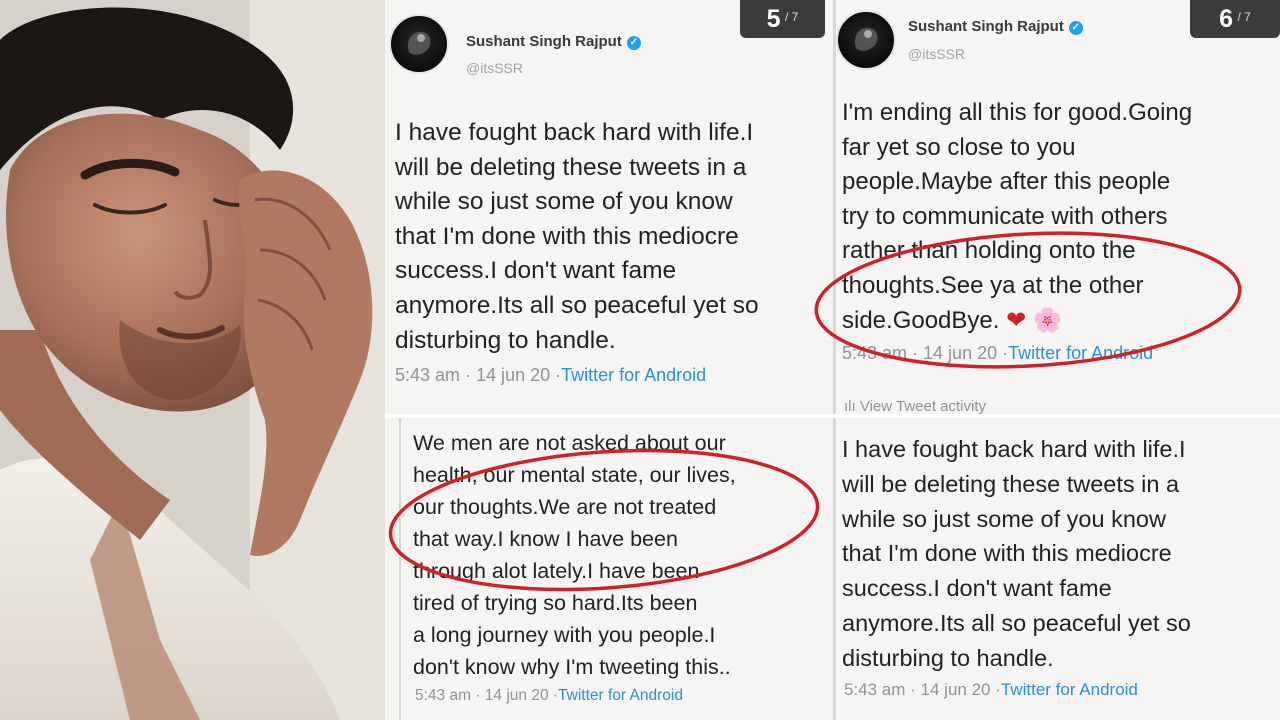 The width and height of the screenshot is (1280, 720). What do you see at coordinates (1034, 320) in the screenshot?
I see `heart-blossom-emoji-icon: ❤ 🌸` at bounding box center [1034, 320].